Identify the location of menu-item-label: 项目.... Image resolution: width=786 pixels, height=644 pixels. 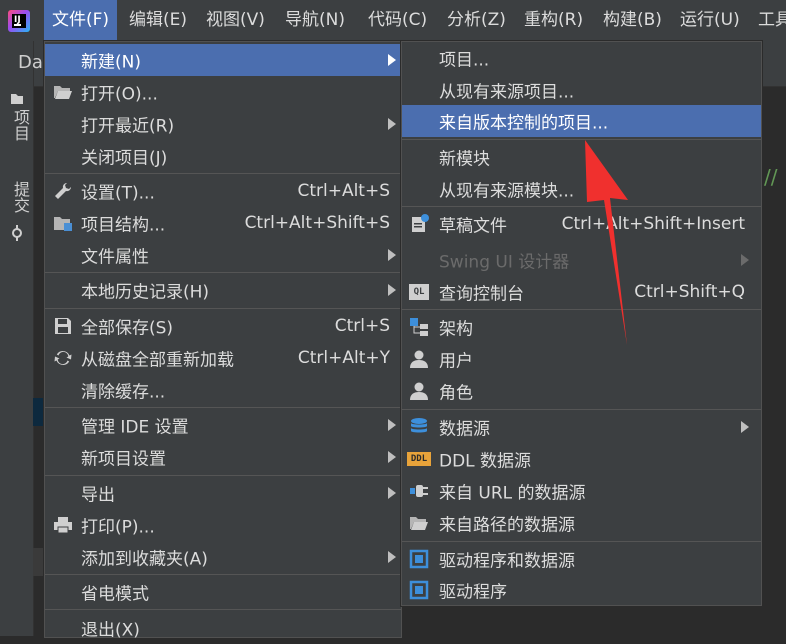
(464, 60).